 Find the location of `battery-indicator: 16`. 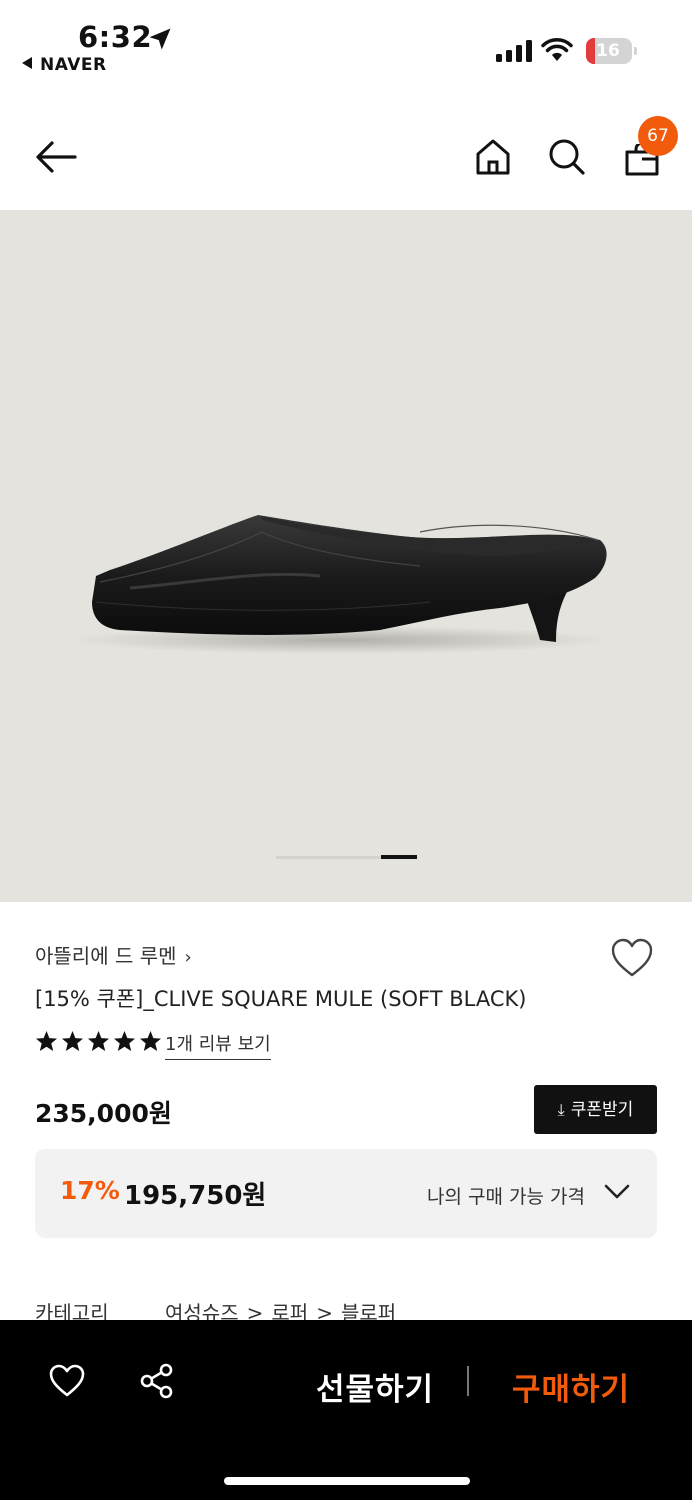

battery-indicator: 16 is located at coordinates (611, 51).